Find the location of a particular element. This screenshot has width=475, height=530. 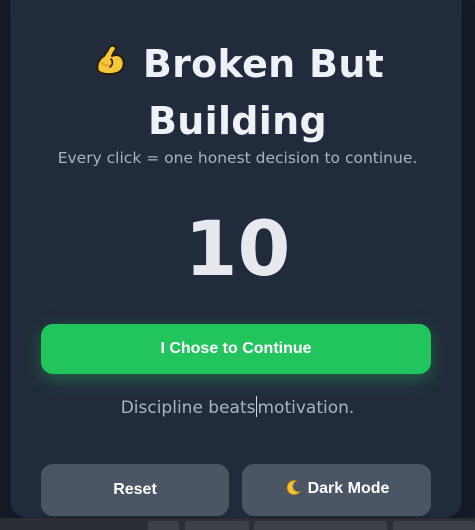

title-line-1: Broken But is located at coordinates (263, 64).